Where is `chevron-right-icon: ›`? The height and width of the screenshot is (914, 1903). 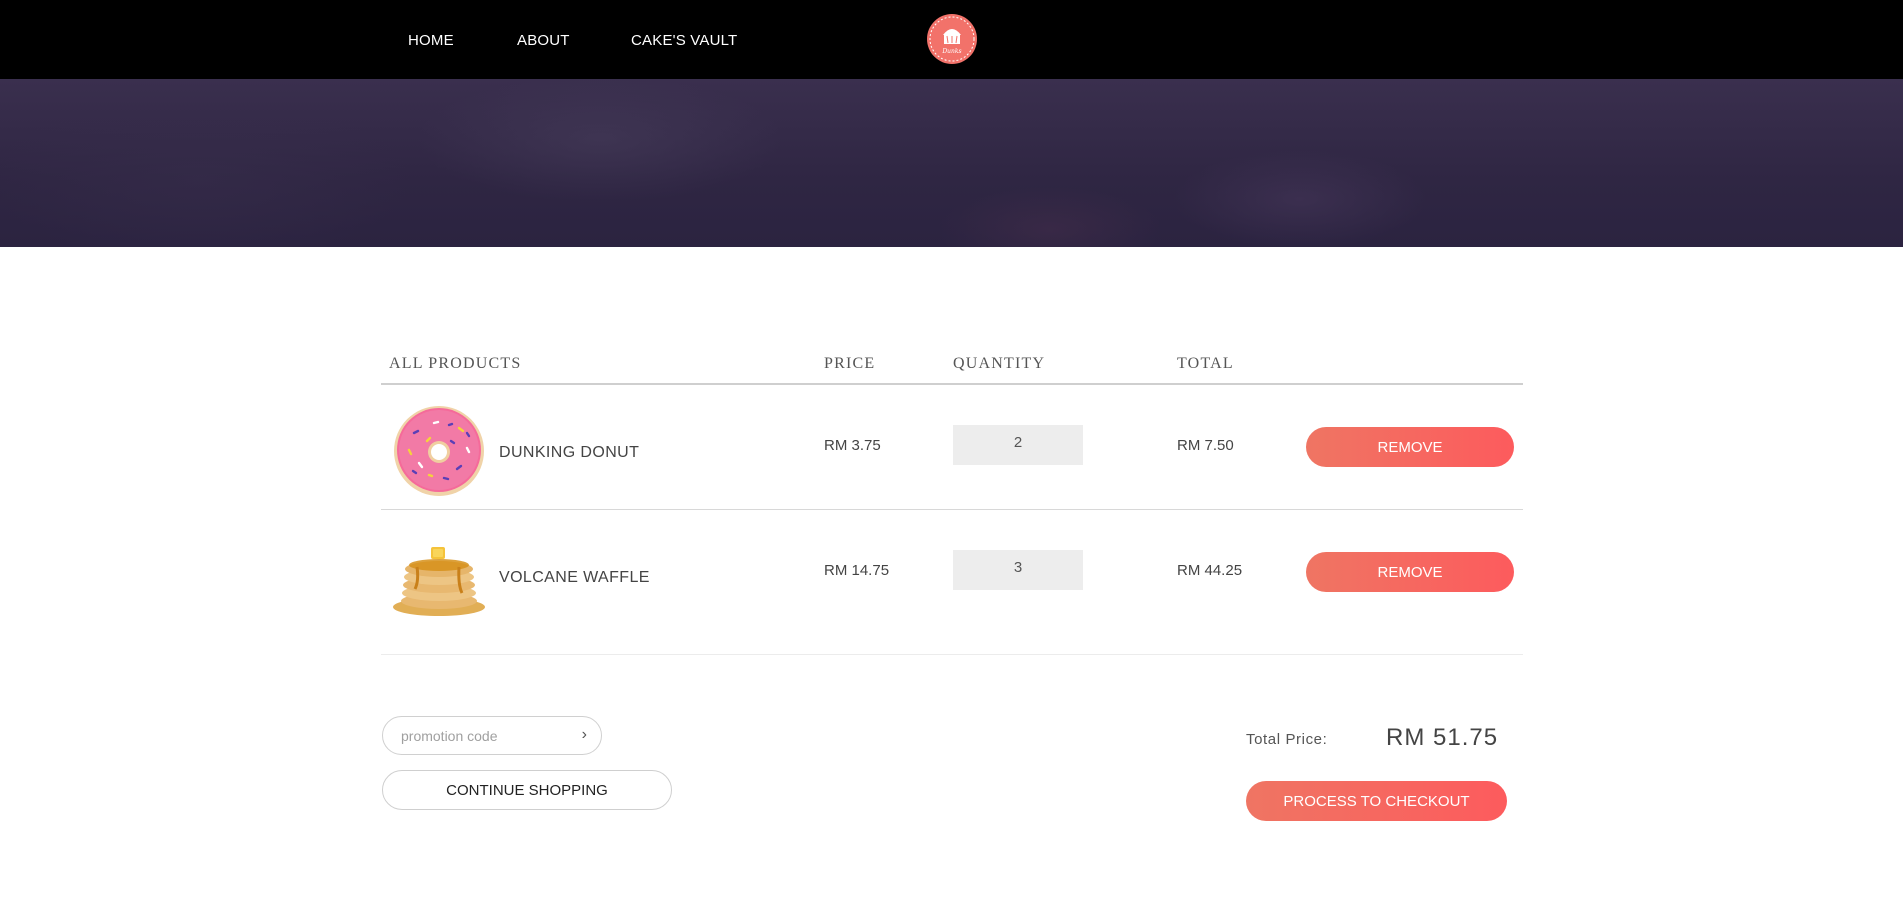
chevron-right-icon: › is located at coordinates (584, 735).